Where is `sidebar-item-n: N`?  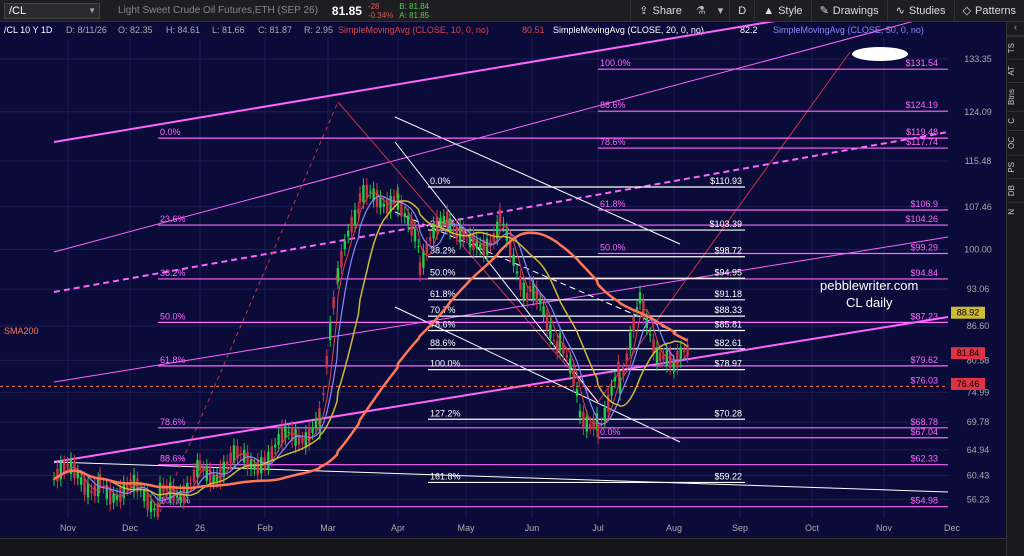
sidebar-item-n: N is located at coordinates (1015, 212).